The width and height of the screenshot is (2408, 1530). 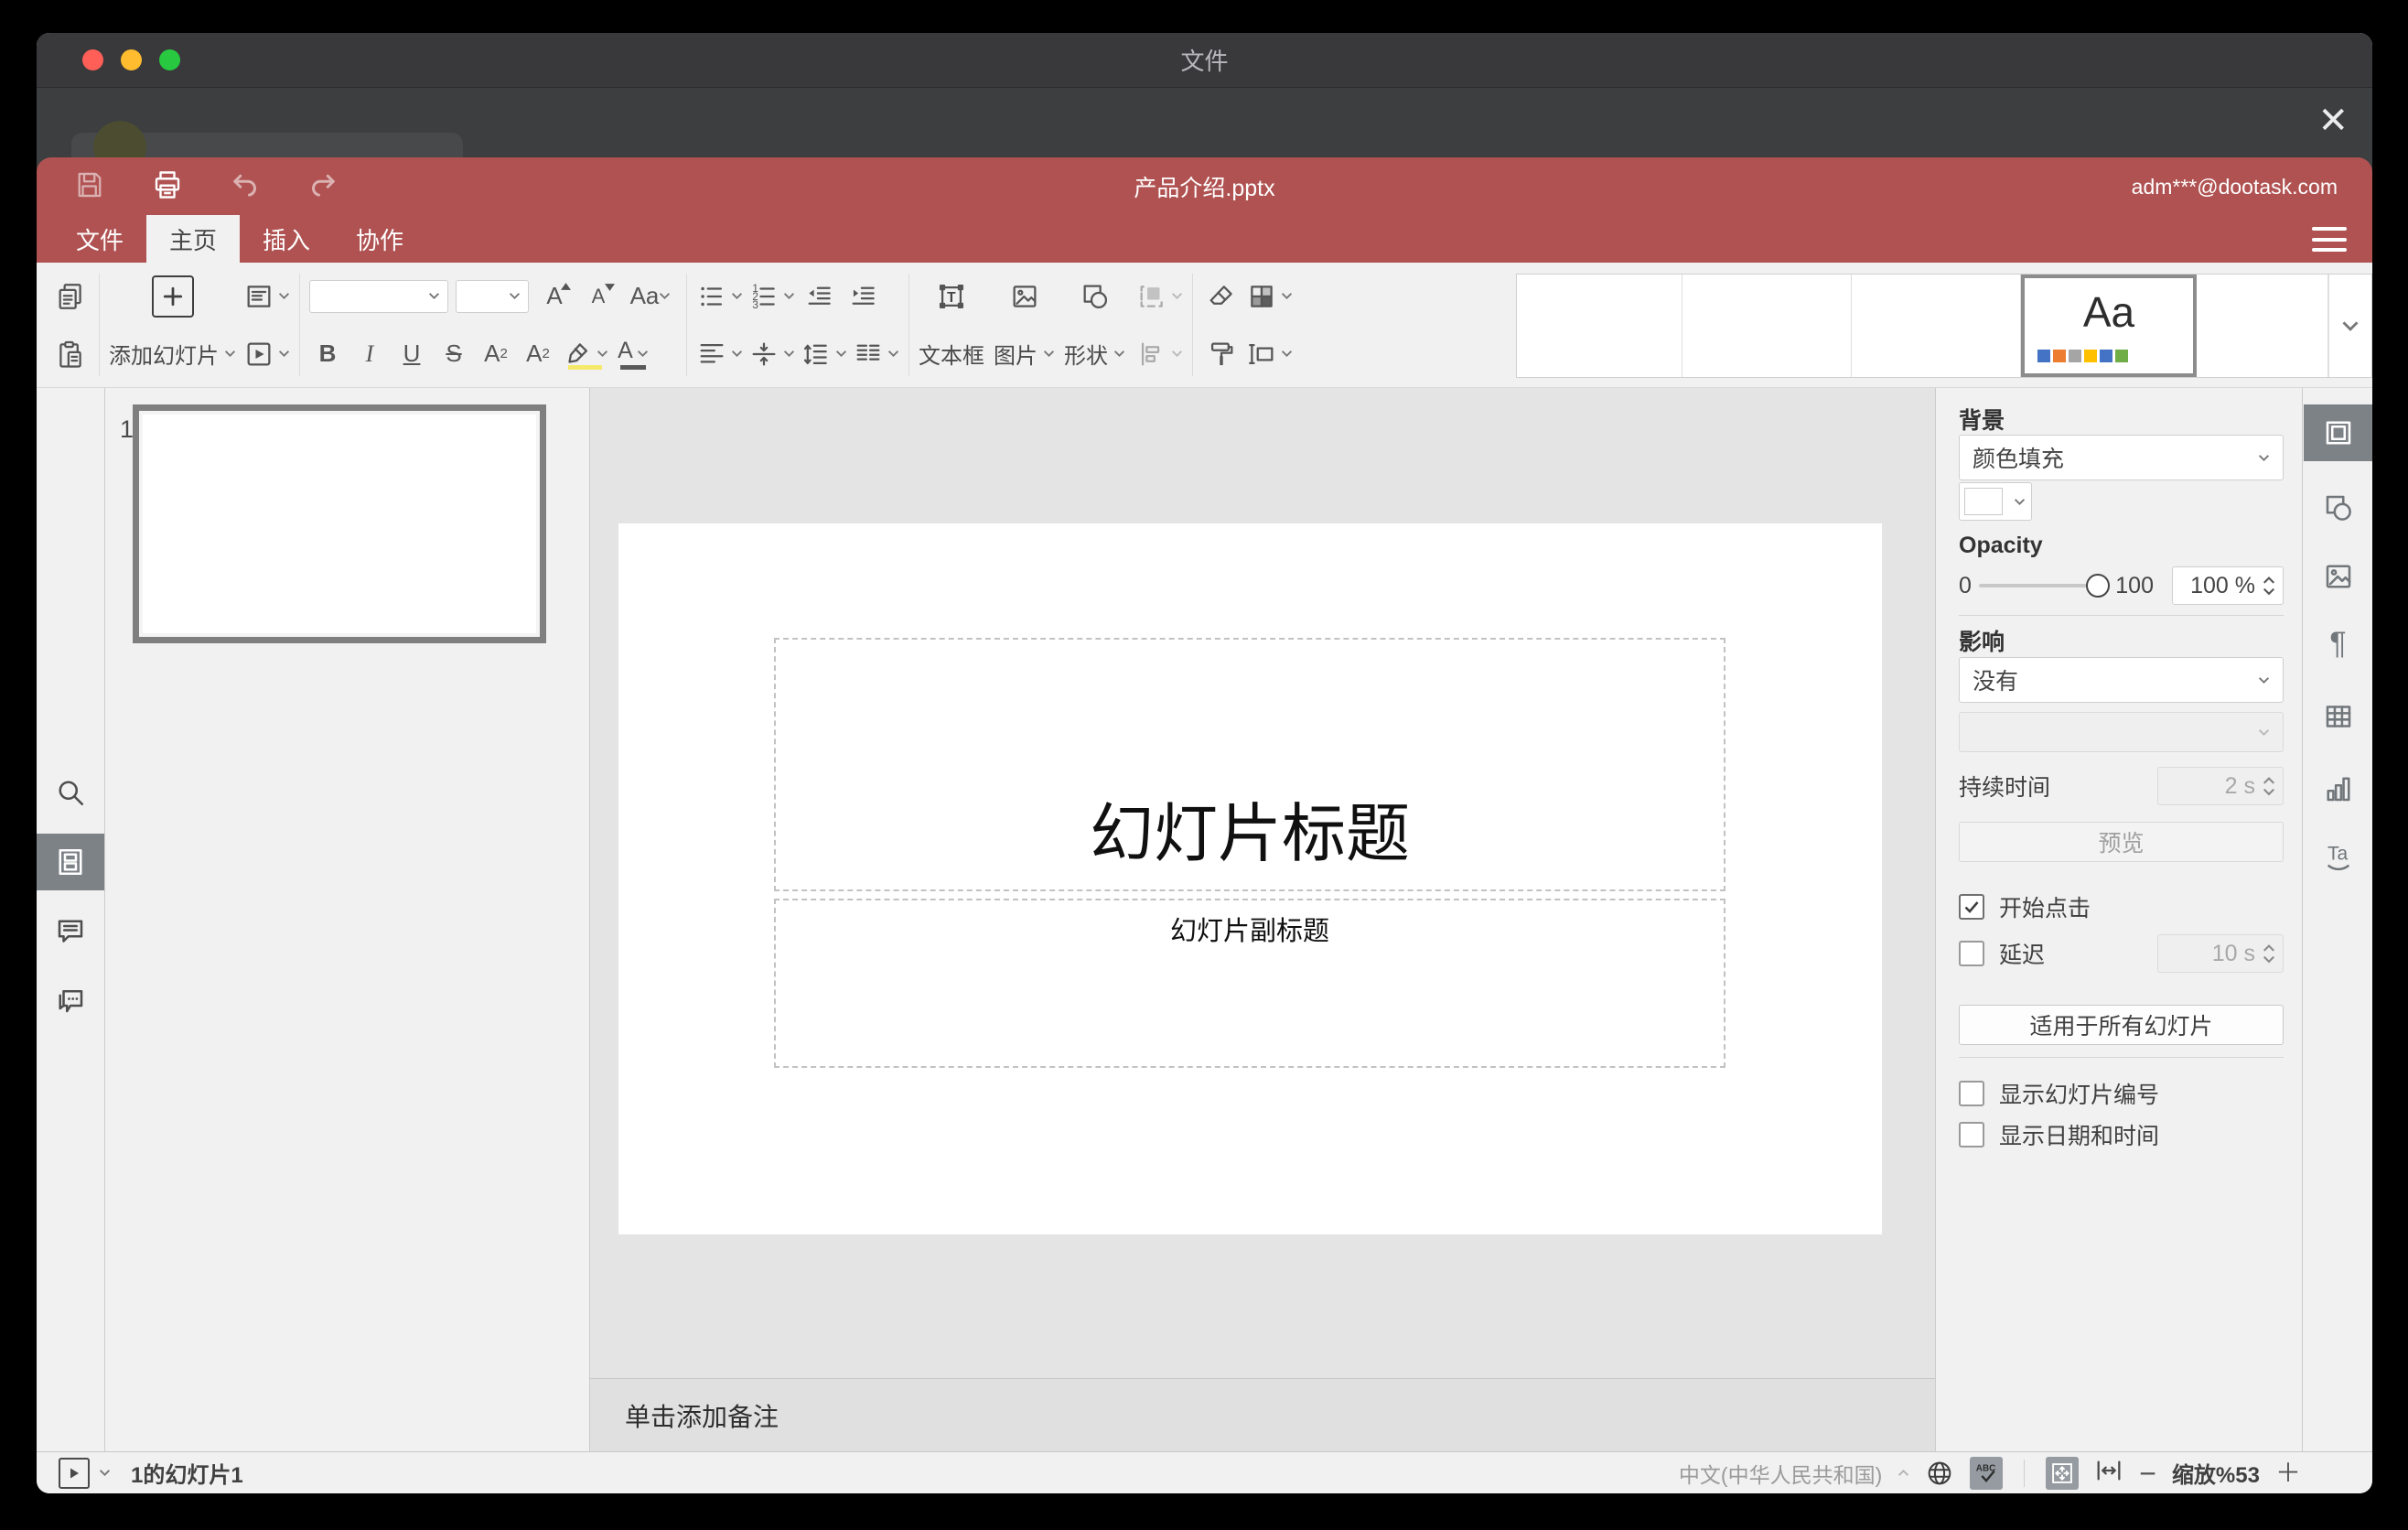 I want to click on fit-width-button, so click(x=2108, y=1473).